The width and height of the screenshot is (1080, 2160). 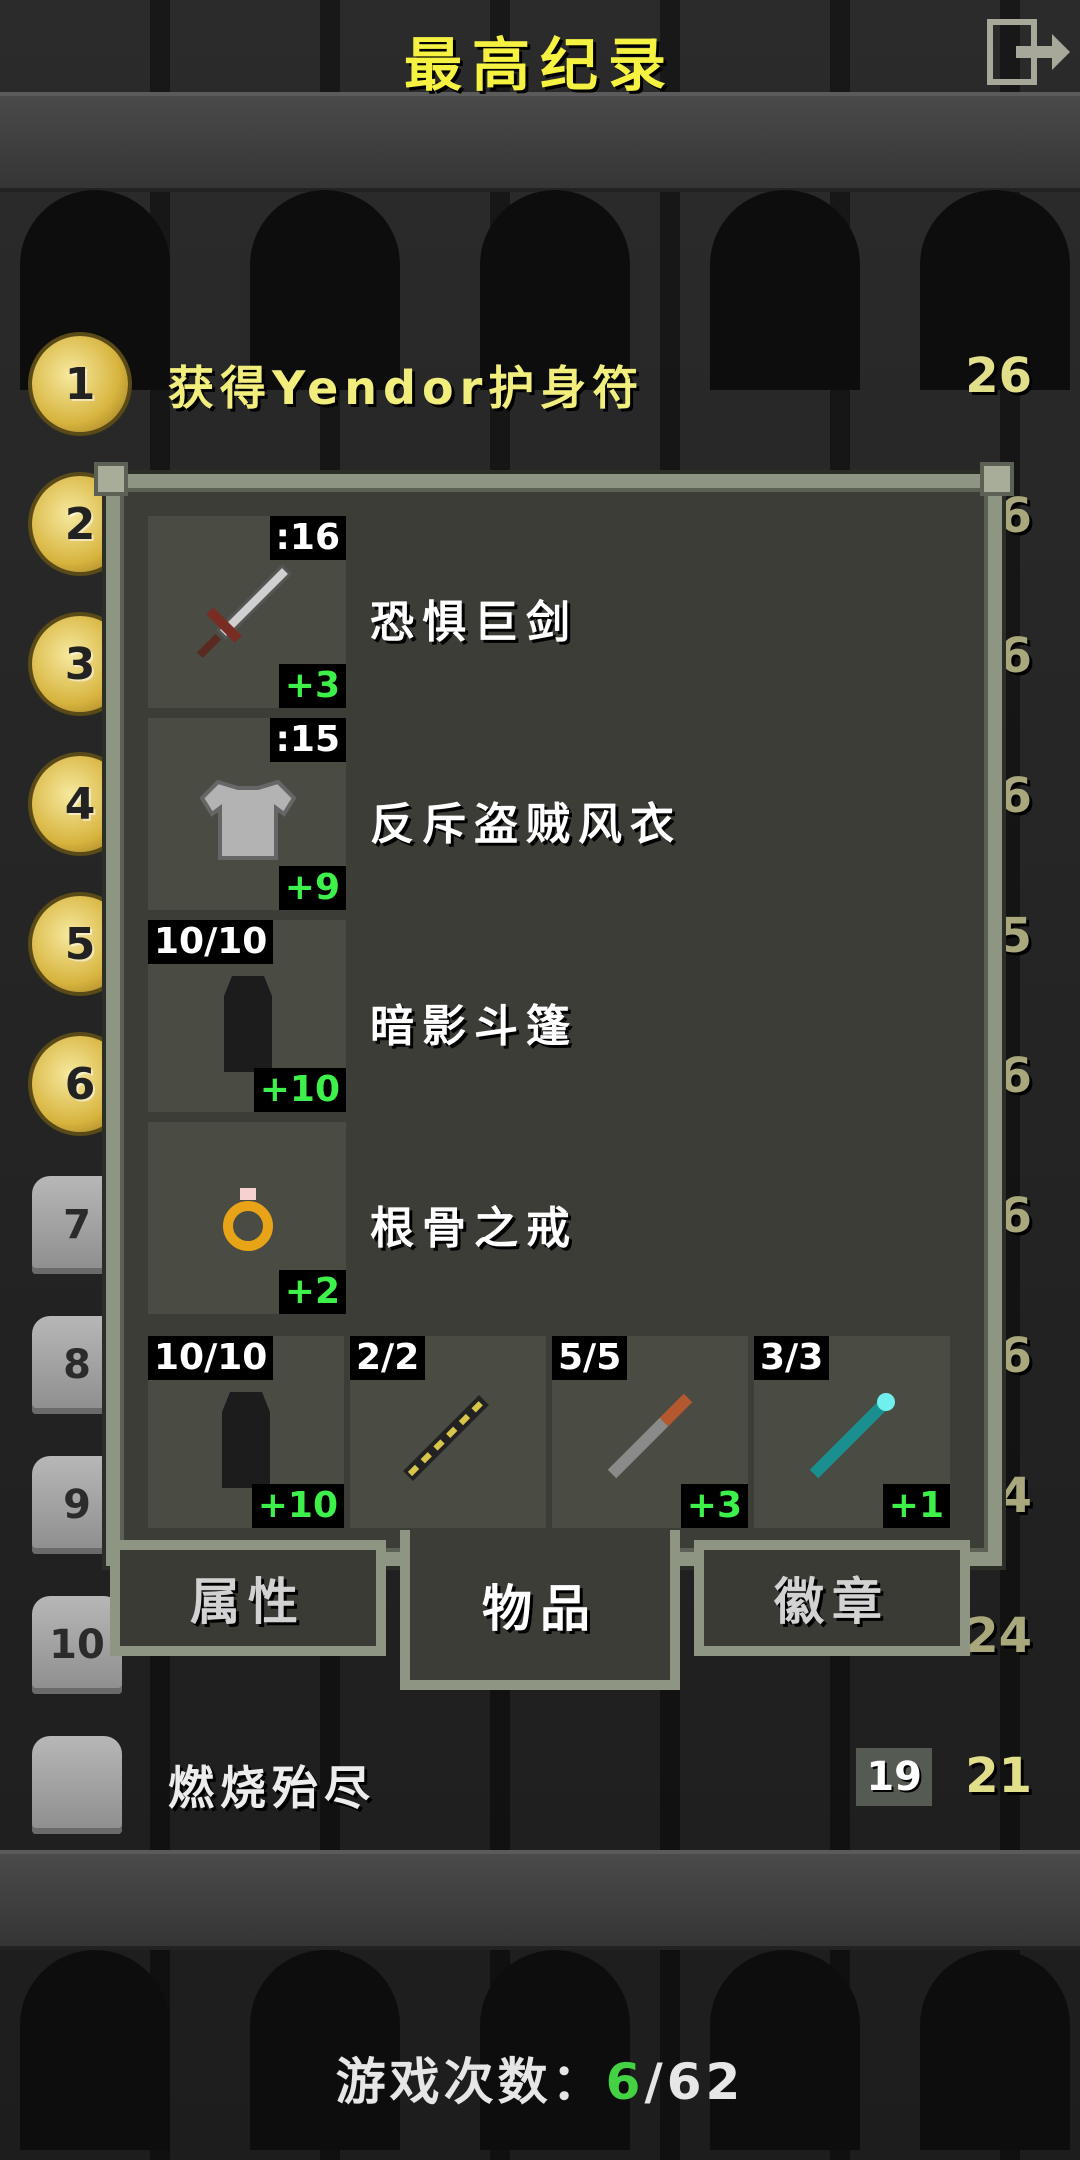 What do you see at coordinates (307, 538) in the screenshot?
I see `item-level-label: :16` at bounding box center [307, 538].